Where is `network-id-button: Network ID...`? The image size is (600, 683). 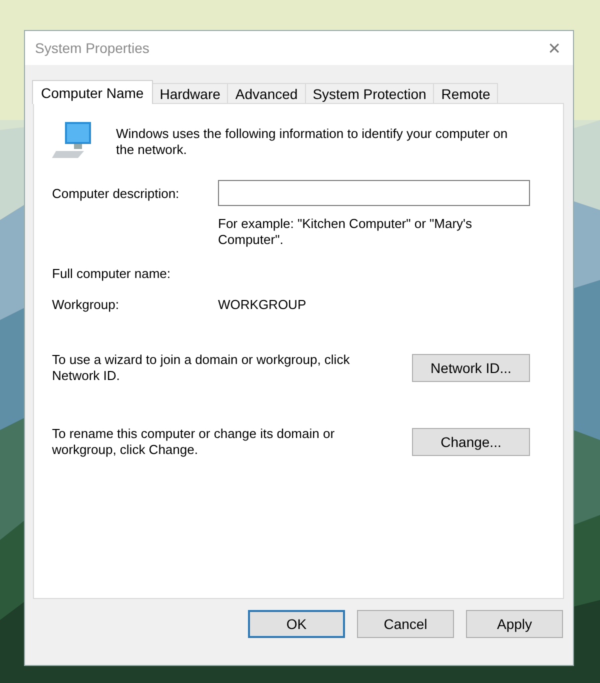 network-id-button: Network ID... is located at coordinates (471, 368).